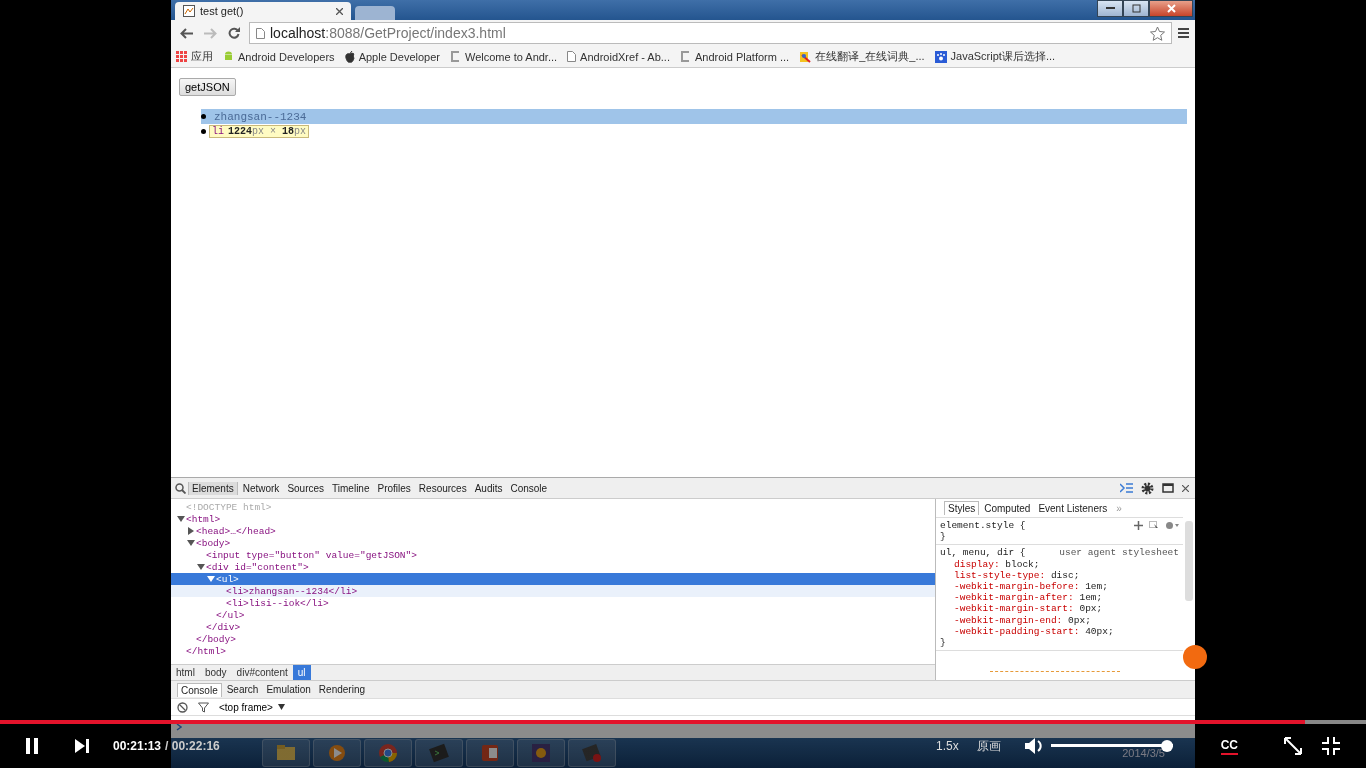 This screenshot has height=768, width=1366. What do you see at coordinates (351, 488) in the screenshot?
I see `devtools-tab: Timeline` at bounding box center [351, 488].